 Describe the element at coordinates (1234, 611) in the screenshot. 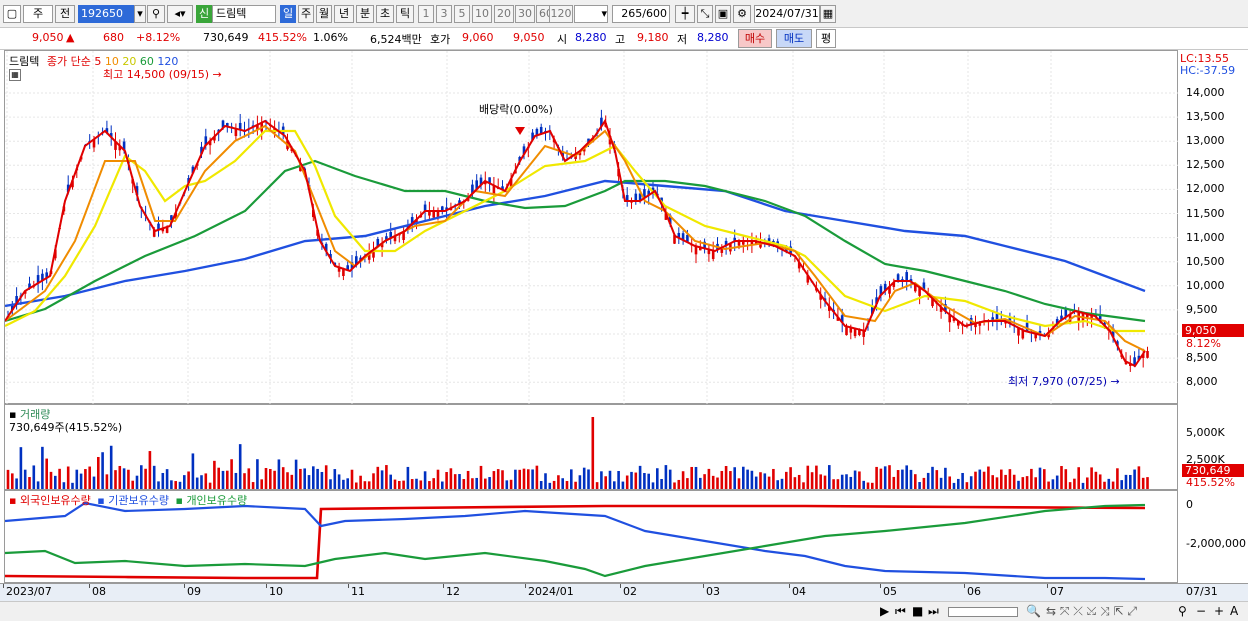

I see `font-icon: A` at that location.